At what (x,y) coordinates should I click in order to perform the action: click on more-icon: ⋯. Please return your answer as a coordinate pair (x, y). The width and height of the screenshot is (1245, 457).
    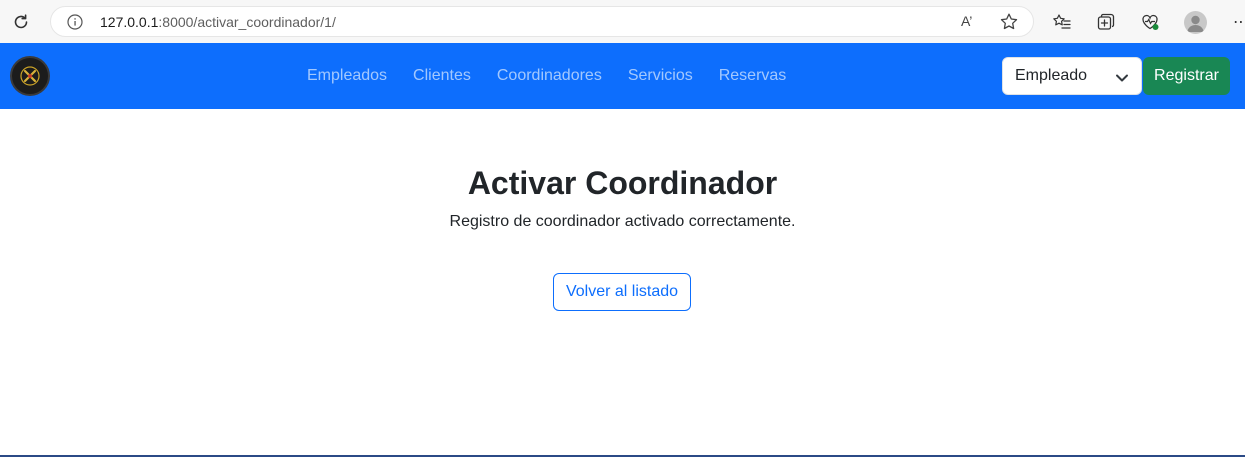
    Looking at the image, I should click on (1239, 22).